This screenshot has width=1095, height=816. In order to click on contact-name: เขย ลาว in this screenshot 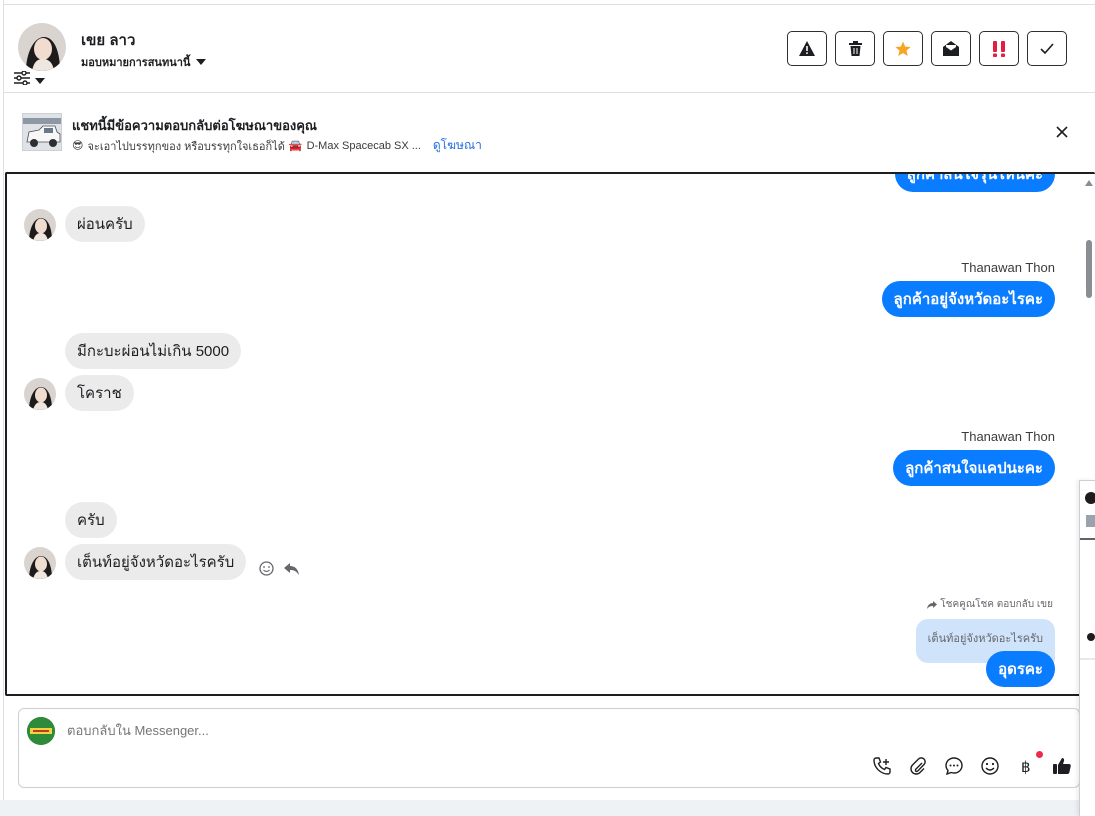, I will do `click(108, 40)`.